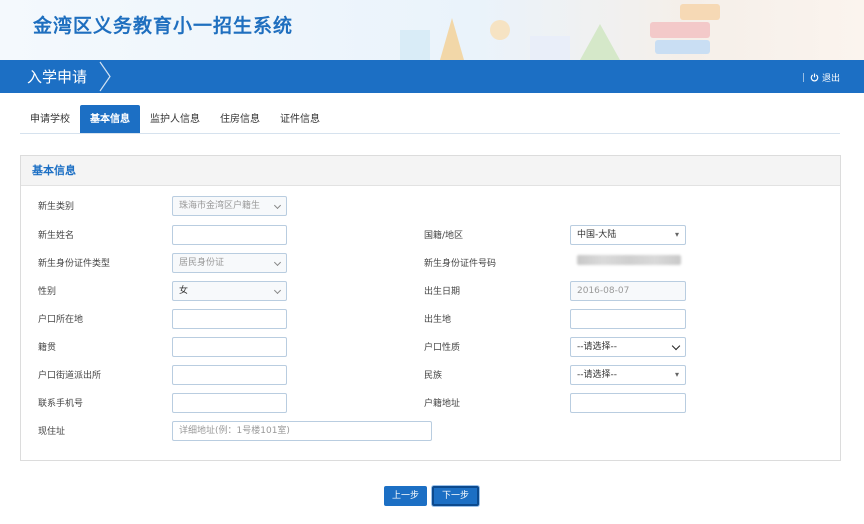 The width and height of the screenshot is (864, 524). I want to click on tab-bar: 申请学校 基本信息 监护人信息 住房信息 证件信息, so click(175, 119).